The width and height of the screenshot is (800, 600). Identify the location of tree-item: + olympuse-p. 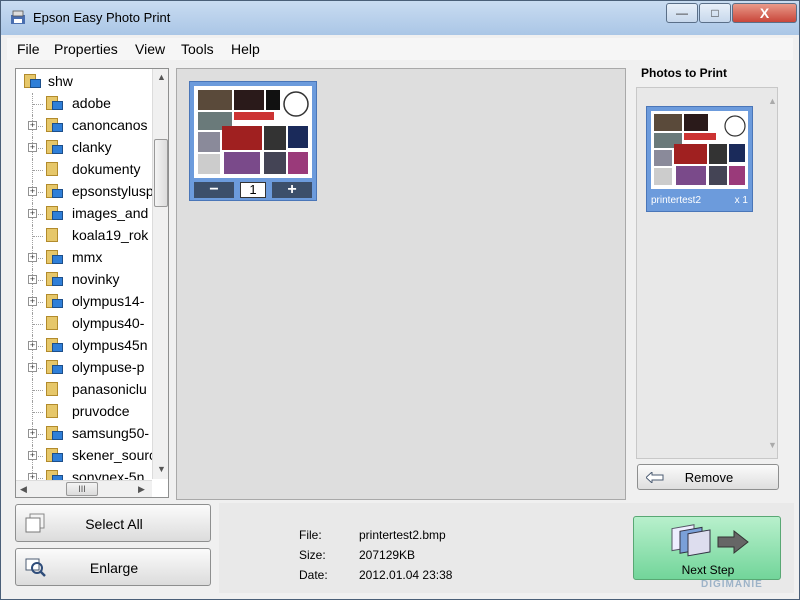
(86, 368).